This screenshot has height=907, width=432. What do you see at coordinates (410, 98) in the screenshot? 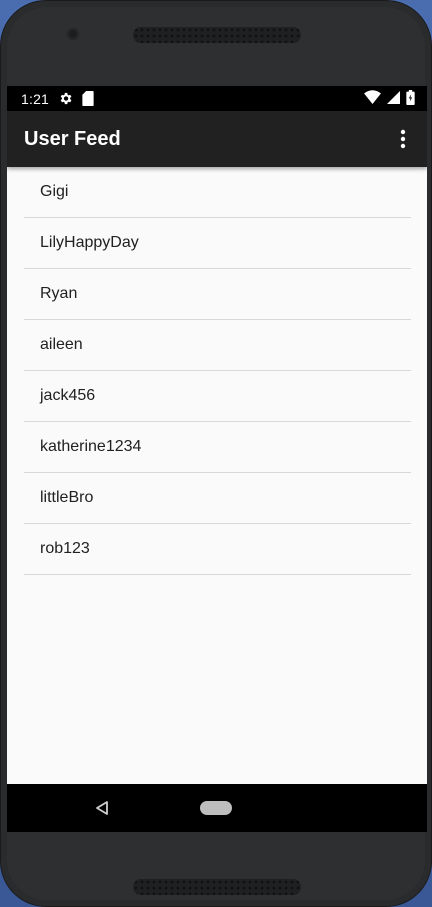
I see `battery-icon` at bounding box center [410, 98].